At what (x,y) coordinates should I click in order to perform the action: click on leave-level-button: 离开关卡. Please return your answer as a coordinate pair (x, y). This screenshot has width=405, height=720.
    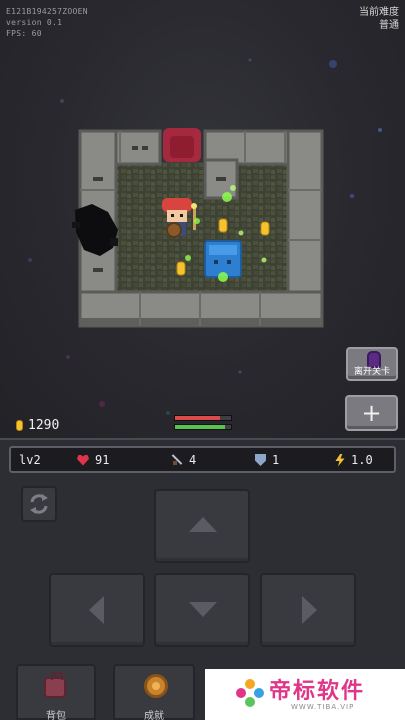
    Looking at the image, I should click on (372, 364).